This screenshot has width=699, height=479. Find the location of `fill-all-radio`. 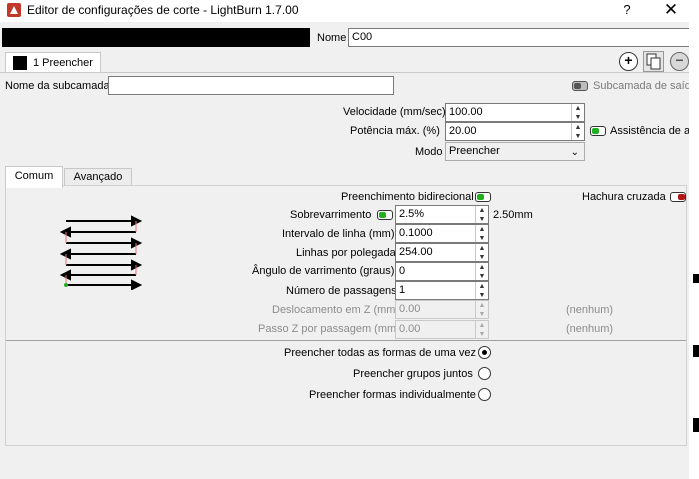

fill-all-radio is located at coordinates (484, 352).